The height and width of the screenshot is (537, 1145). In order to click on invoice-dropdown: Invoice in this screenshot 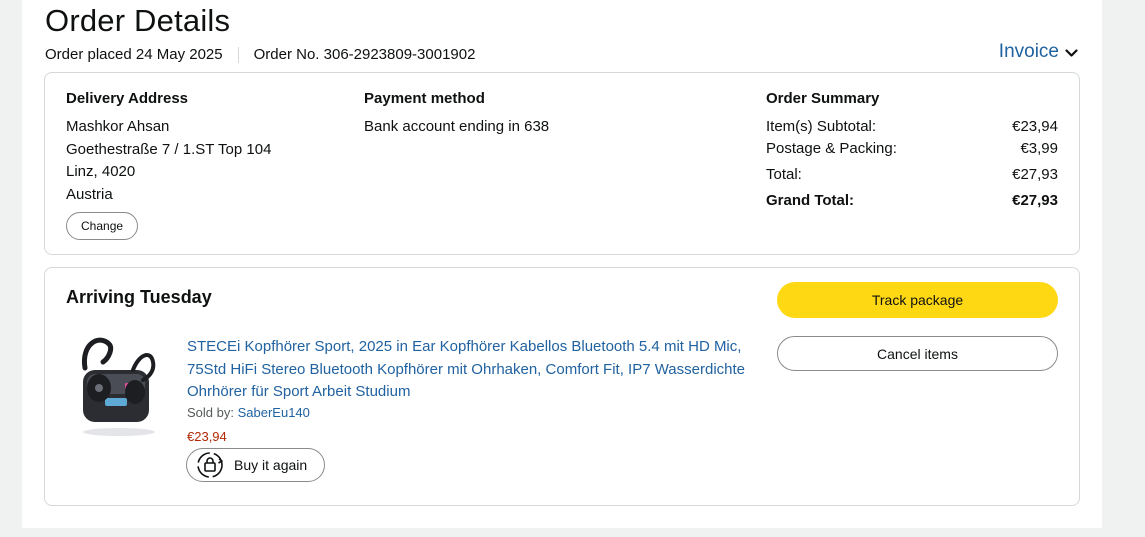, I will do `click(1038, 52)`.